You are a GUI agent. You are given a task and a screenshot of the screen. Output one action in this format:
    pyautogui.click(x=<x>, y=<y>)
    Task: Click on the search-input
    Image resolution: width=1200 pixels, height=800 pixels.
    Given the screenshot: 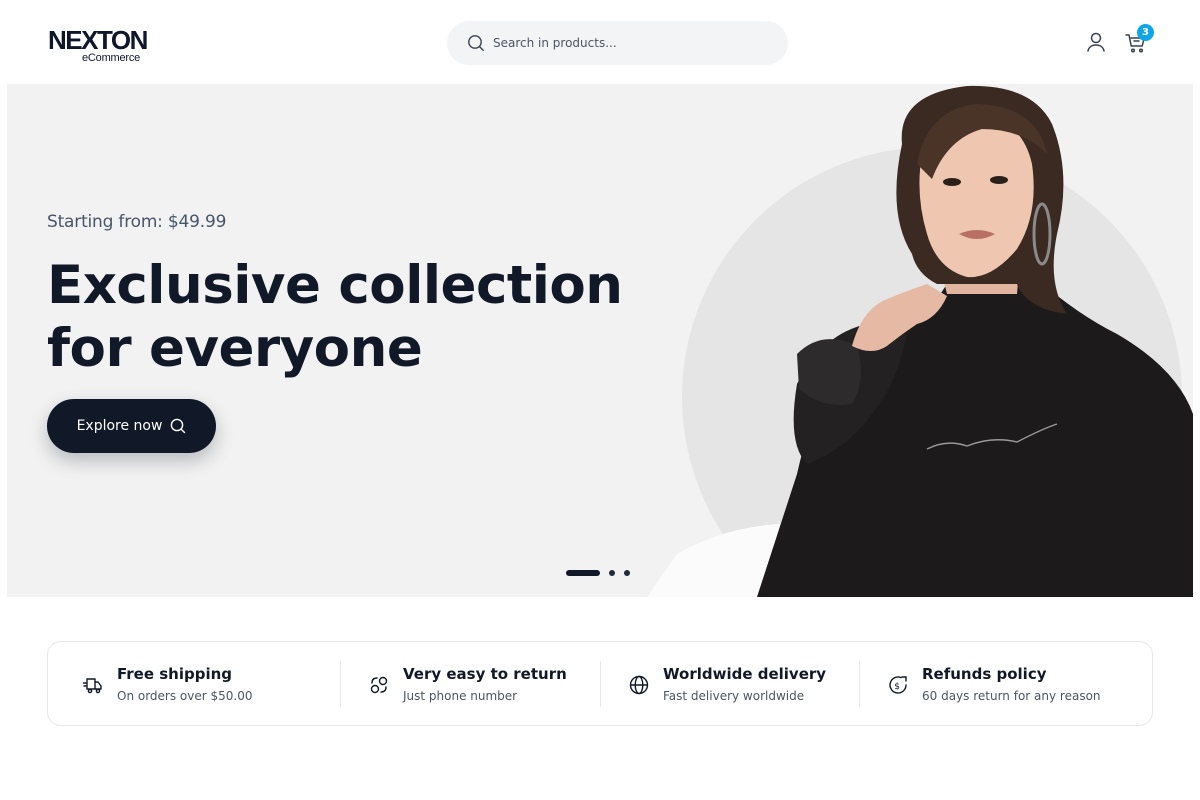 What is the action you would take?
    pyautogui.click(x=633, y=43)
    